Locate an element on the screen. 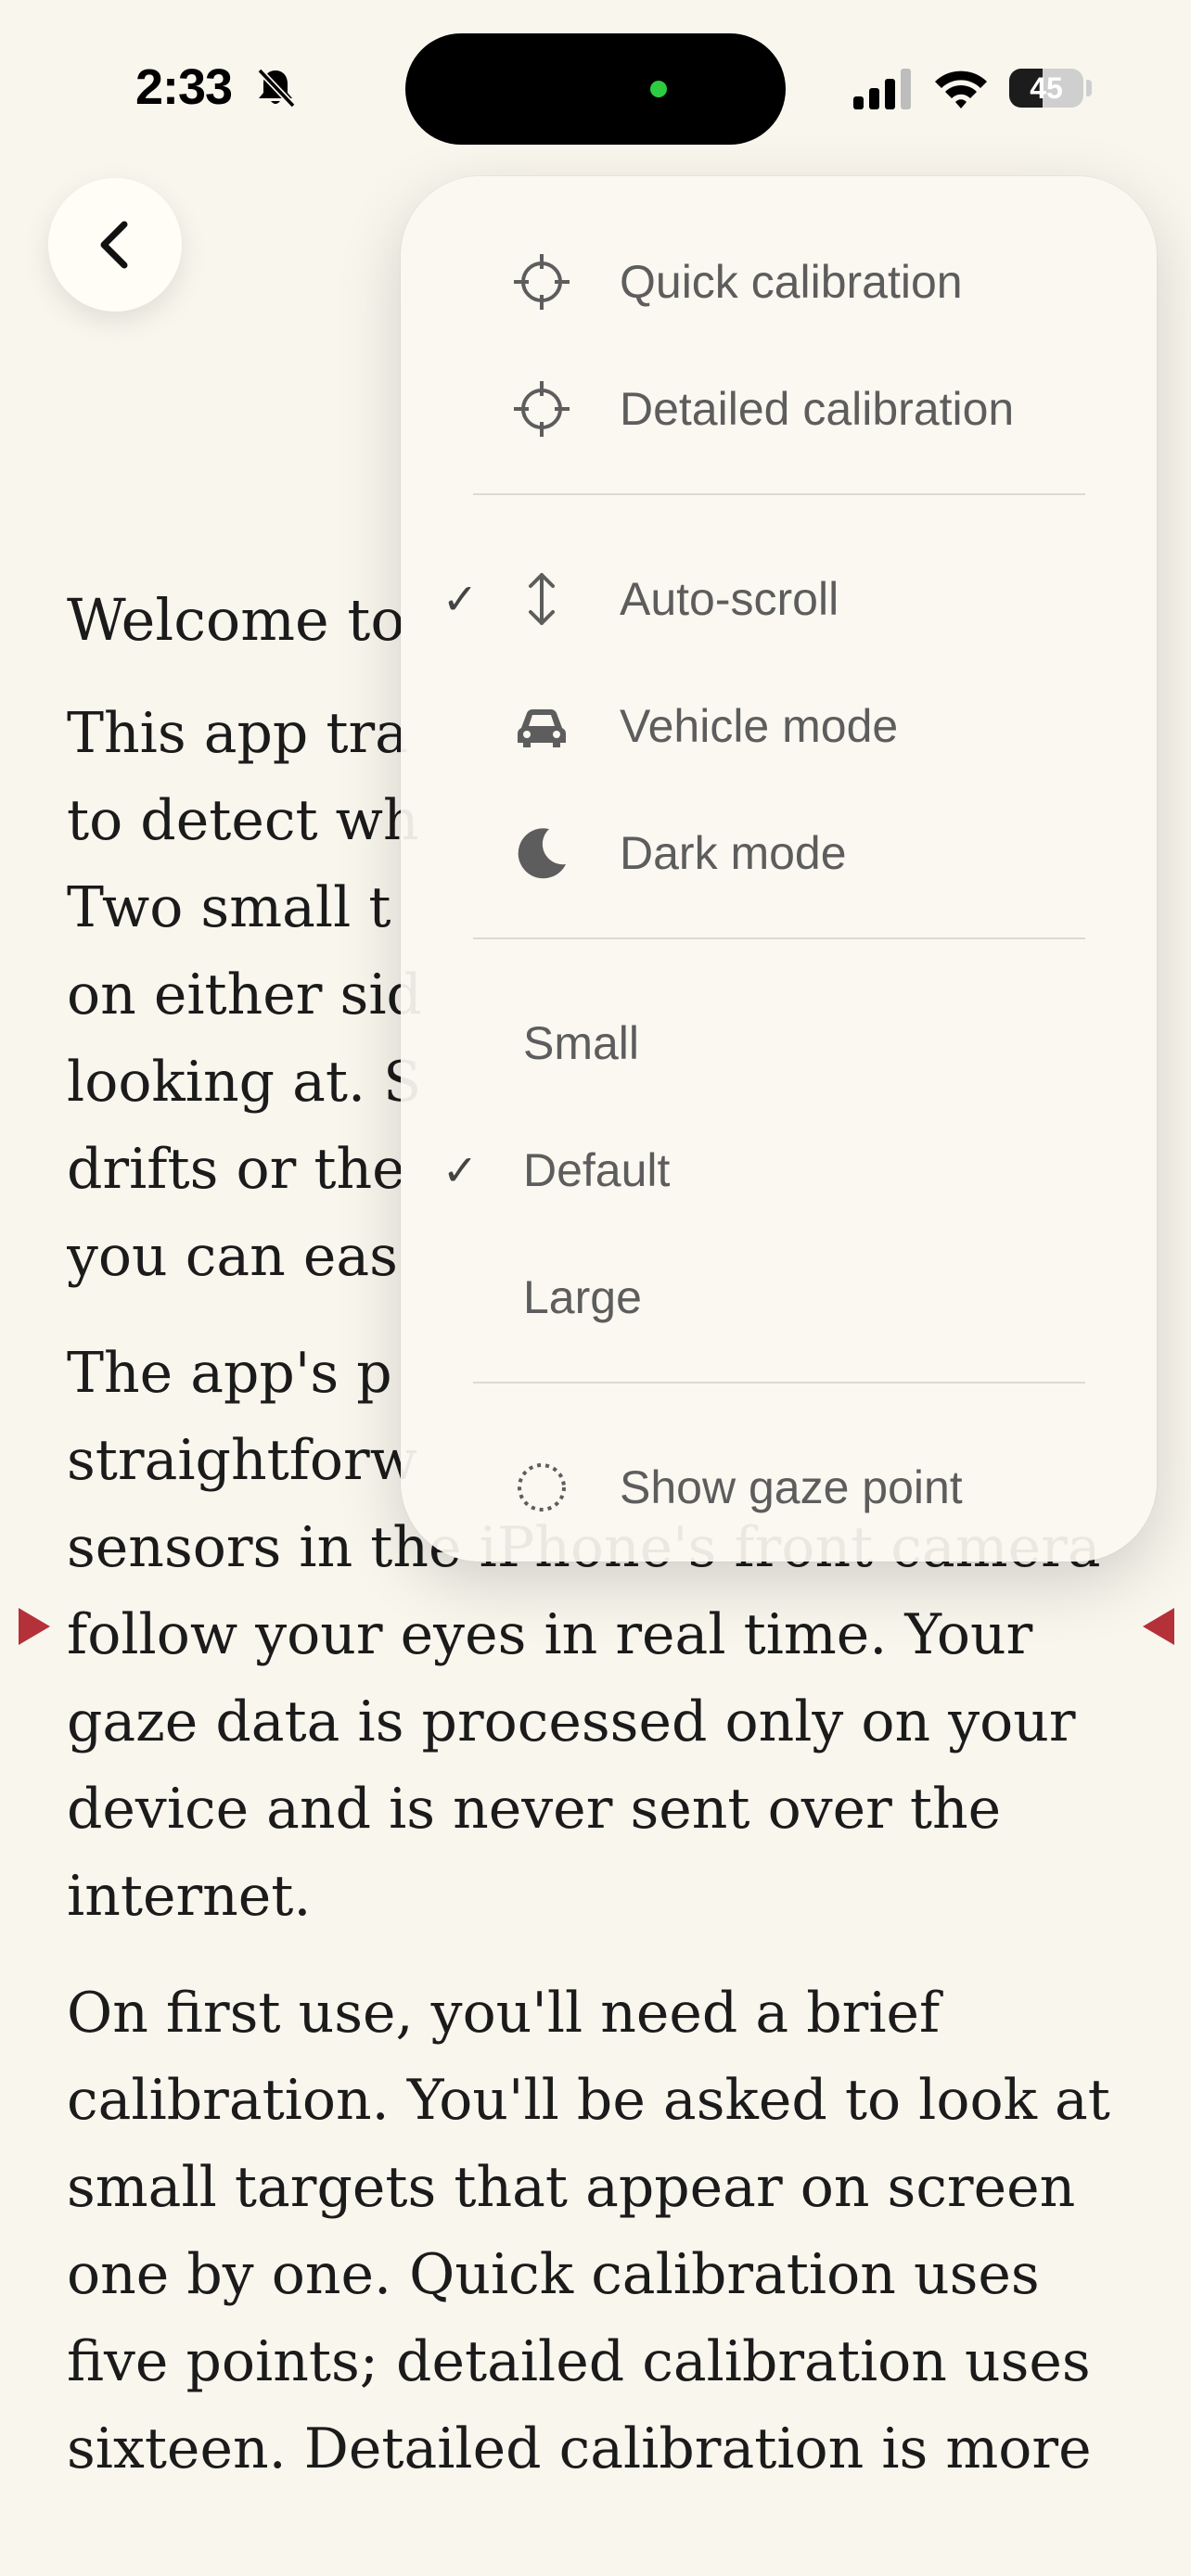 Image resolution: width=1191 pixels, height=2576 pixels. bottom-margin is located at coordinates (595, 2522).